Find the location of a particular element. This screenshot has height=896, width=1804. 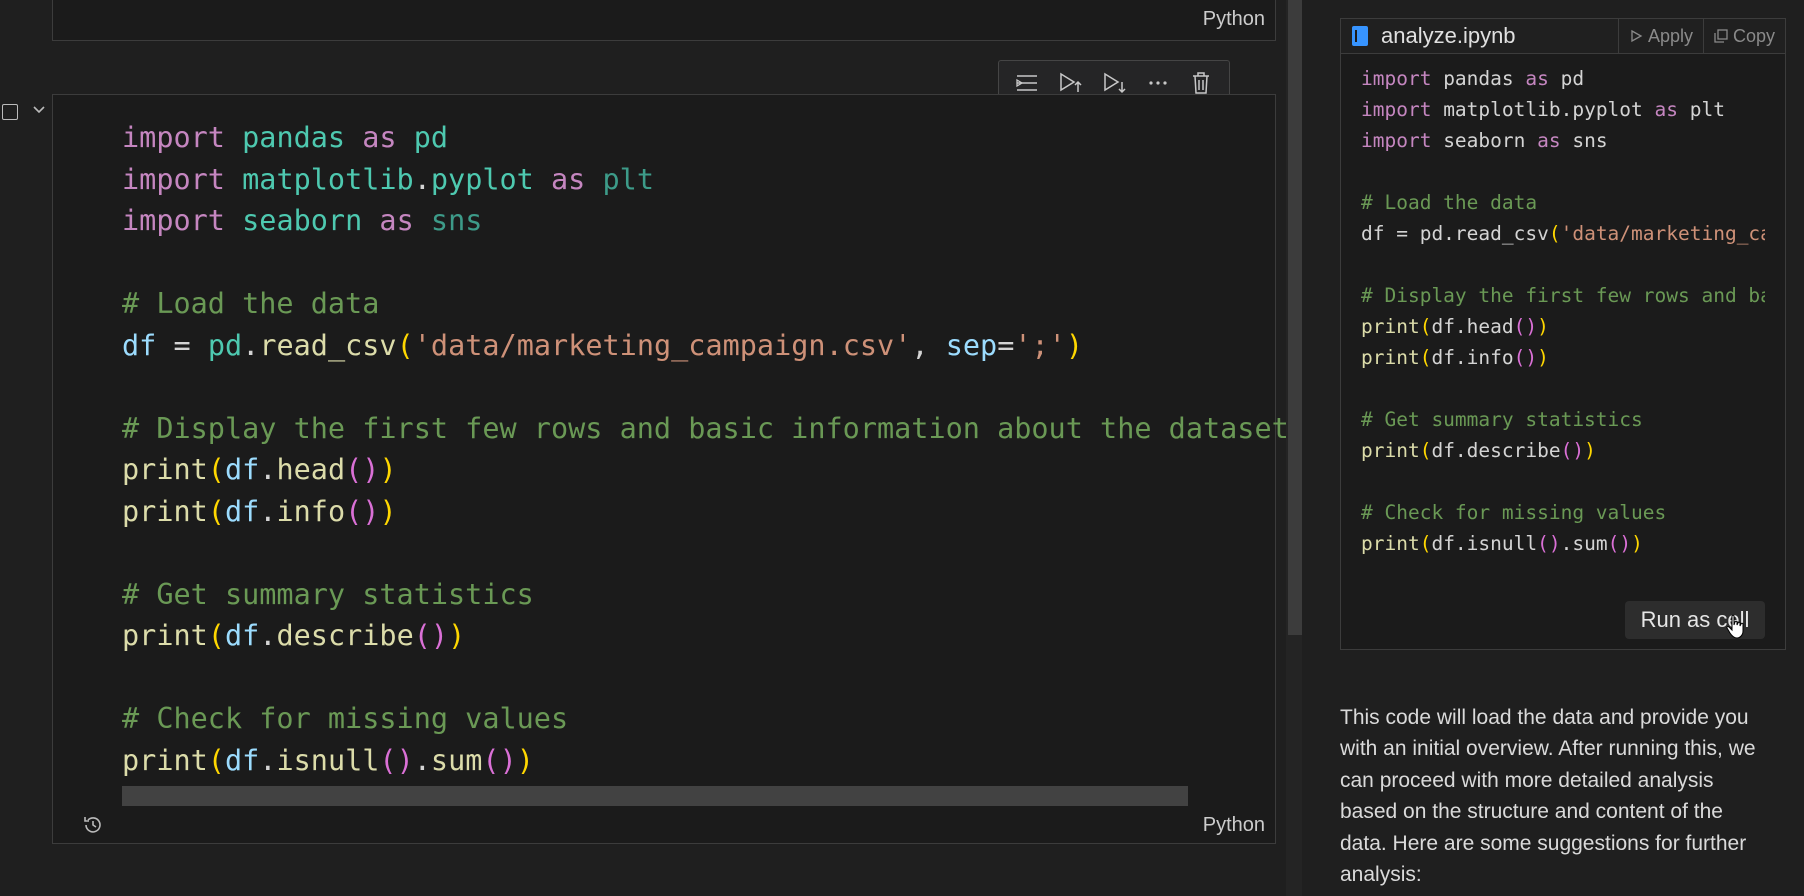

snippet-file-name: analyze.ipynb is located at coordinates (1499, 36).